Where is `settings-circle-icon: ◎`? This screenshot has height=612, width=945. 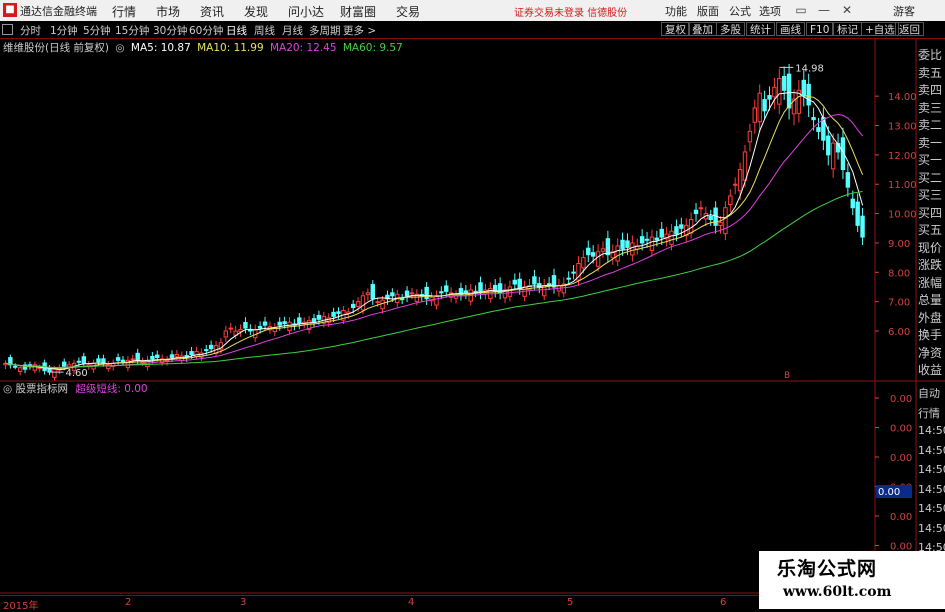
settings-circle-icon: ◎ is located at coordinates (119, 48).